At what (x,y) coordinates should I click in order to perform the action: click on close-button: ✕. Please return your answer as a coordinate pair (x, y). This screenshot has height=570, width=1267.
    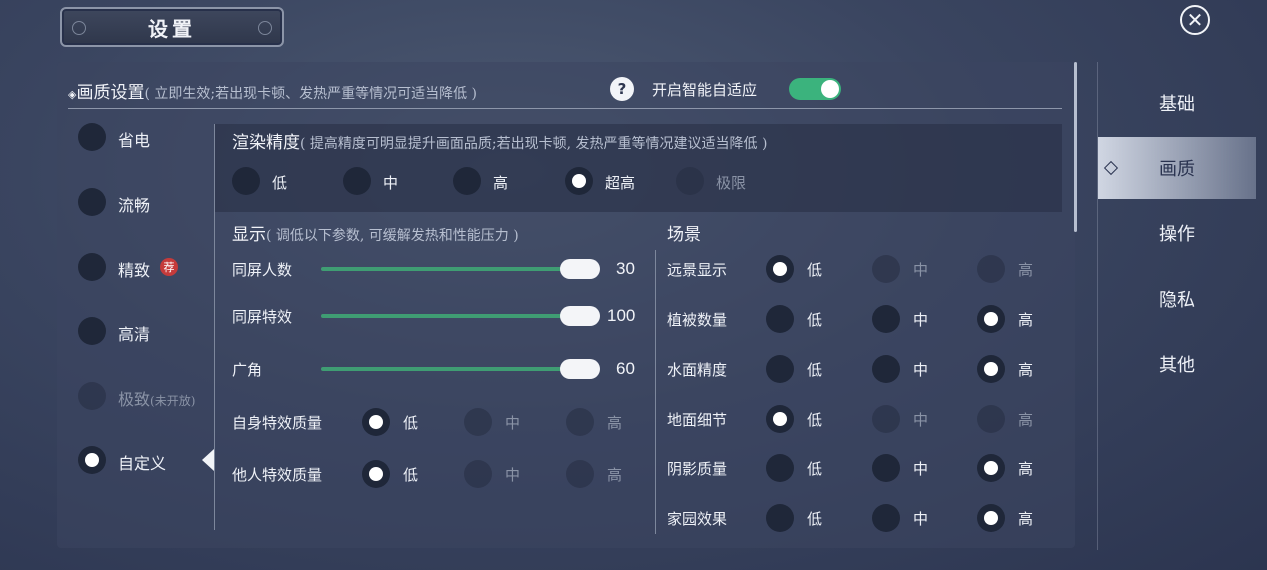
    Looking at the image, I should click on (1195, 20).